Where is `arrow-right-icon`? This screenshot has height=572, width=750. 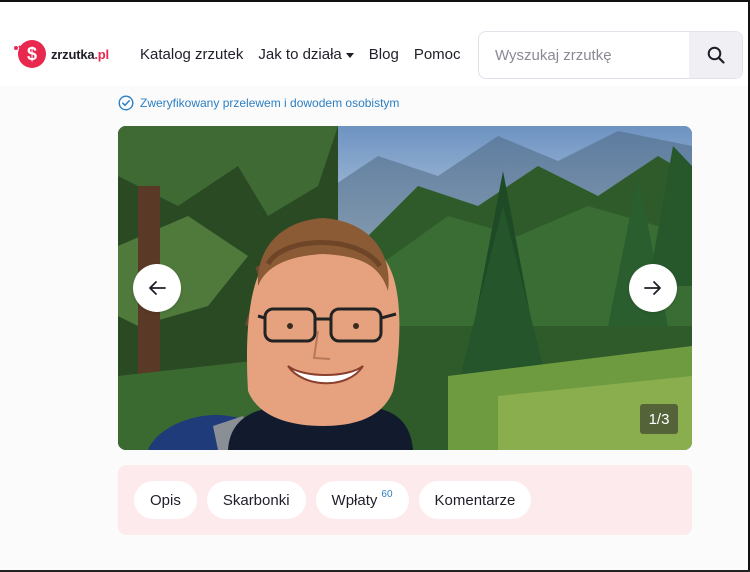 arrow-right-icon is located at coordinates (652, 288).